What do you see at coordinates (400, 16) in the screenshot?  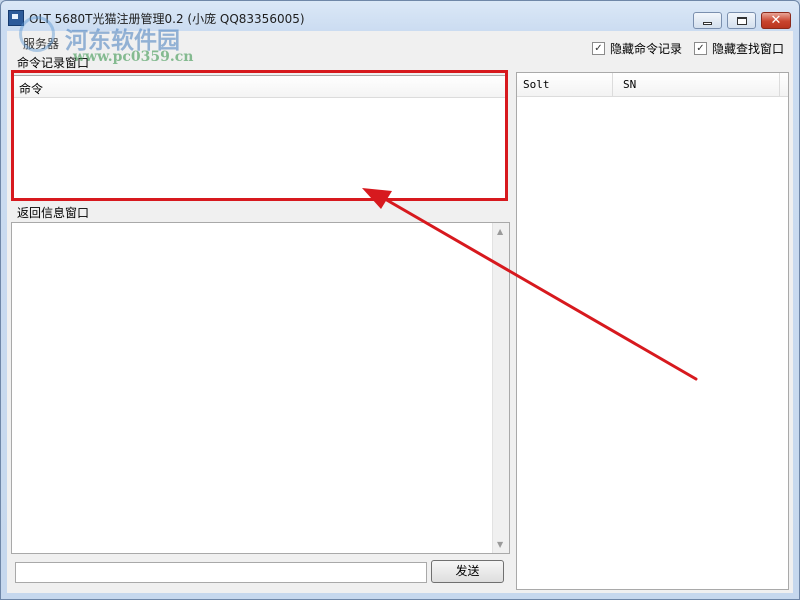 I see `title-bar: OLT 5680T光猫注册管理0.2 (小庞 QQ83356005) ✕` at bounding box center [400, 16].